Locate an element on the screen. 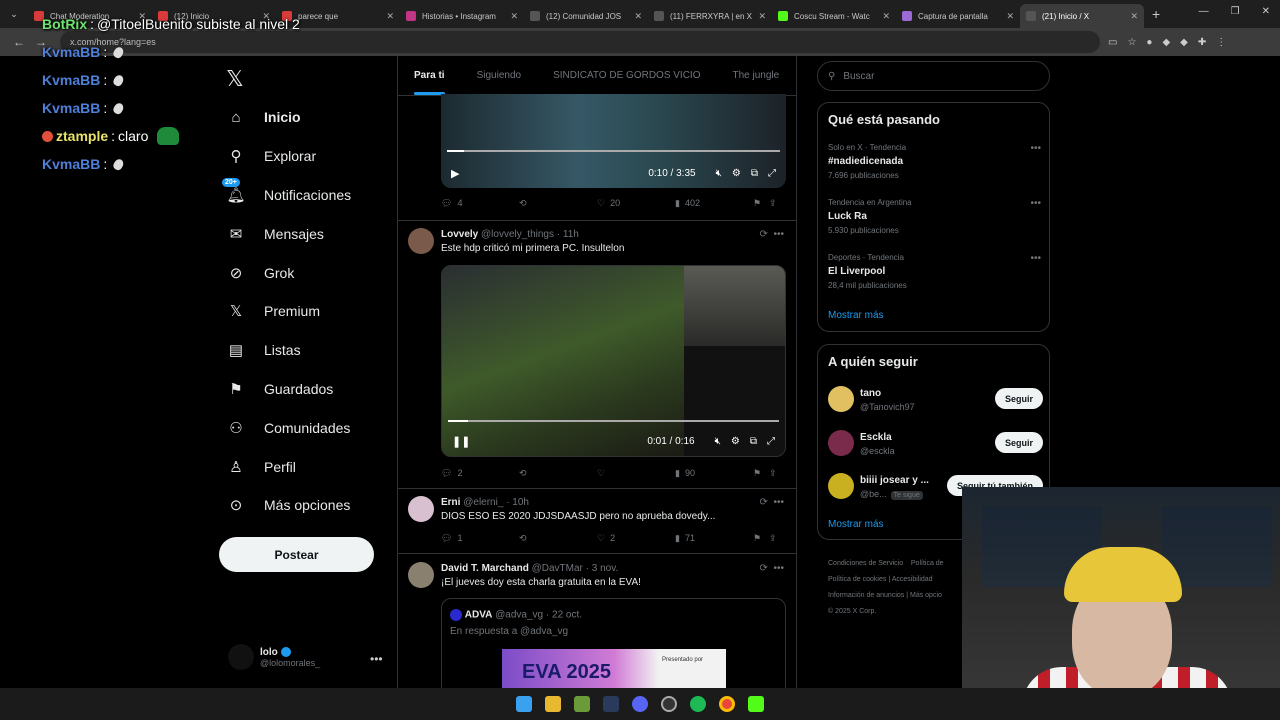  follow-suggestion: Esckla @esckla Seguir is located at coordinates (935, 445).